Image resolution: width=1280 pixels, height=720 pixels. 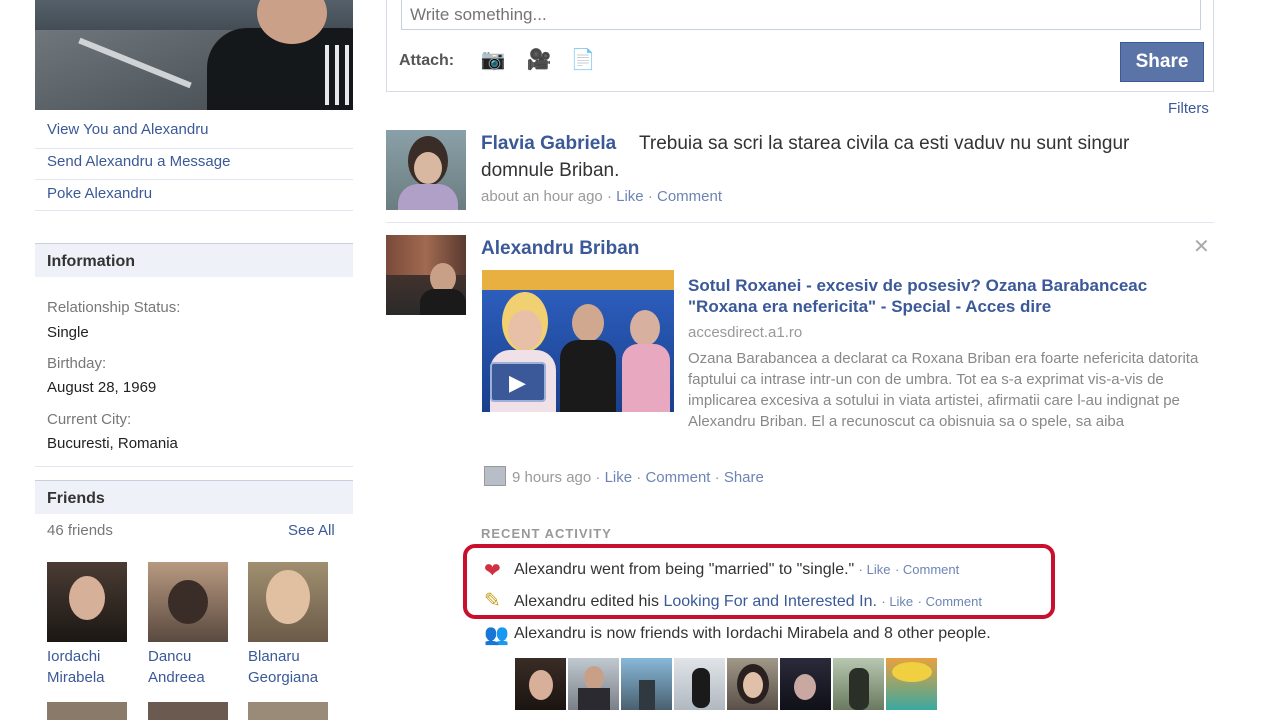 I want to click on relationship-value: Single, so click(x=68, y=332).